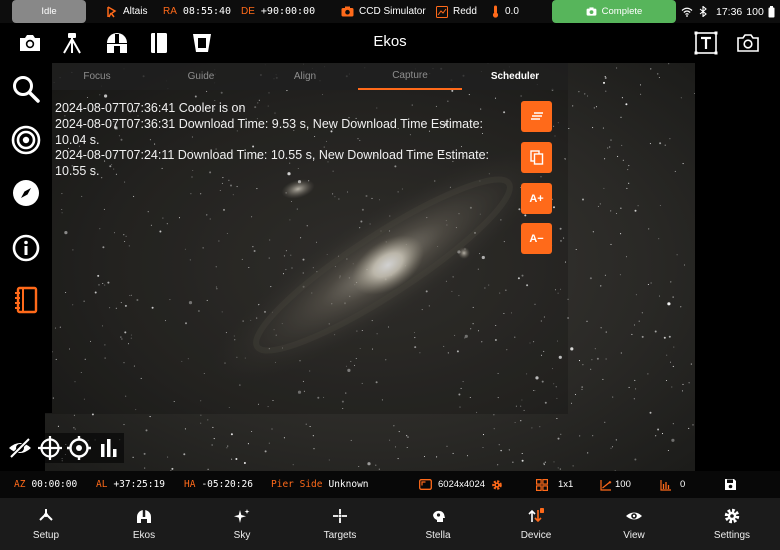 This screenshot has width=780, height=550. Describe the element at coordinates (50, 448) in the screenshot. I see `crosshair-icon` at that location.